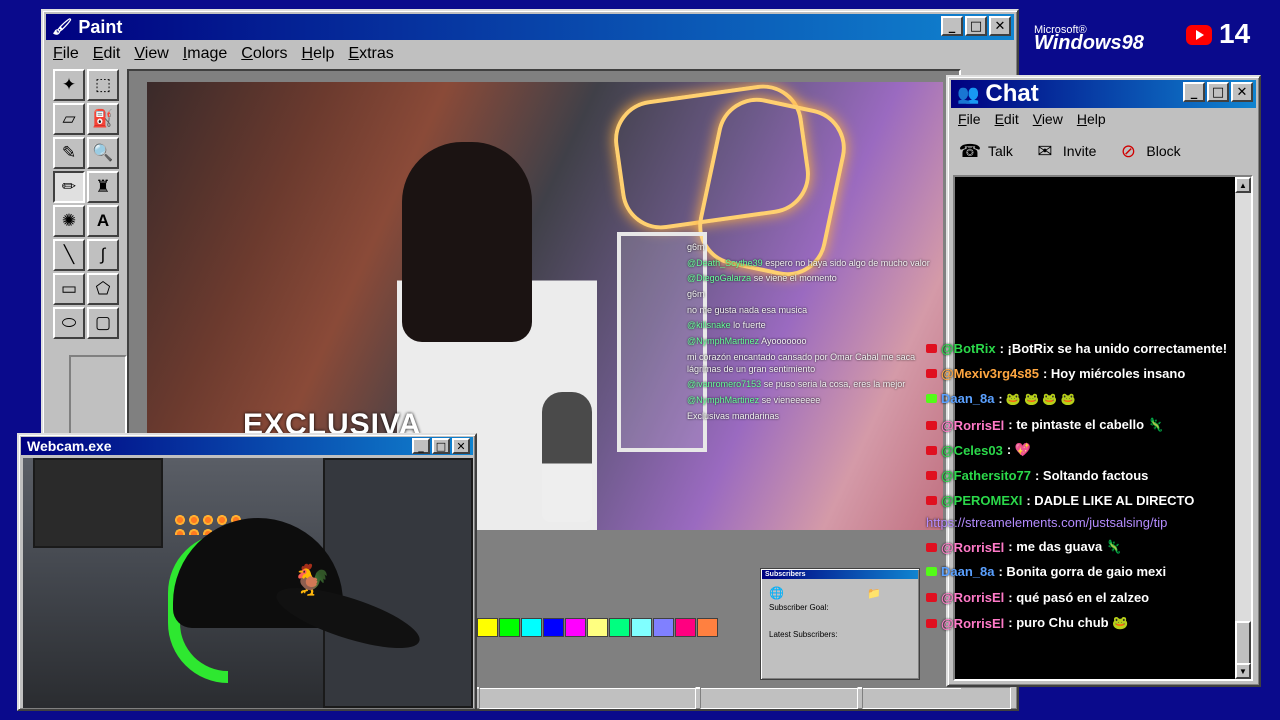 Image resolution: width=1280 pixels, height=720 pixels. I want to click on rounded-rect-icon: ▢, so click(103, 323).